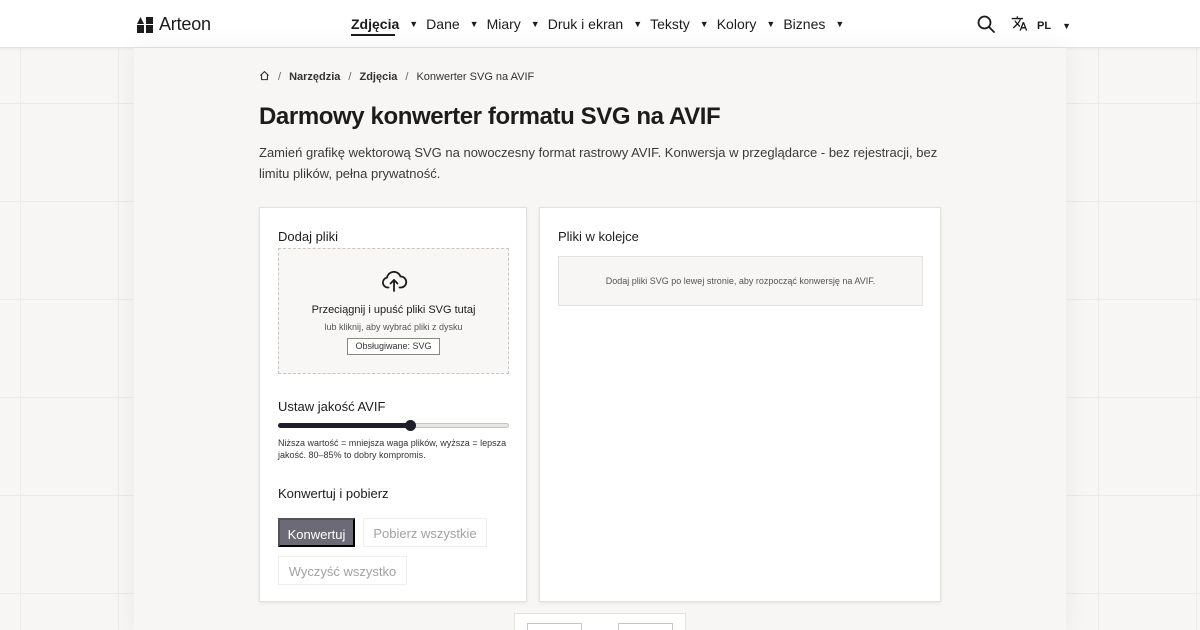 The image size is (1200, 630). I want to click on brand-name: Arteon, so click(185, 24).